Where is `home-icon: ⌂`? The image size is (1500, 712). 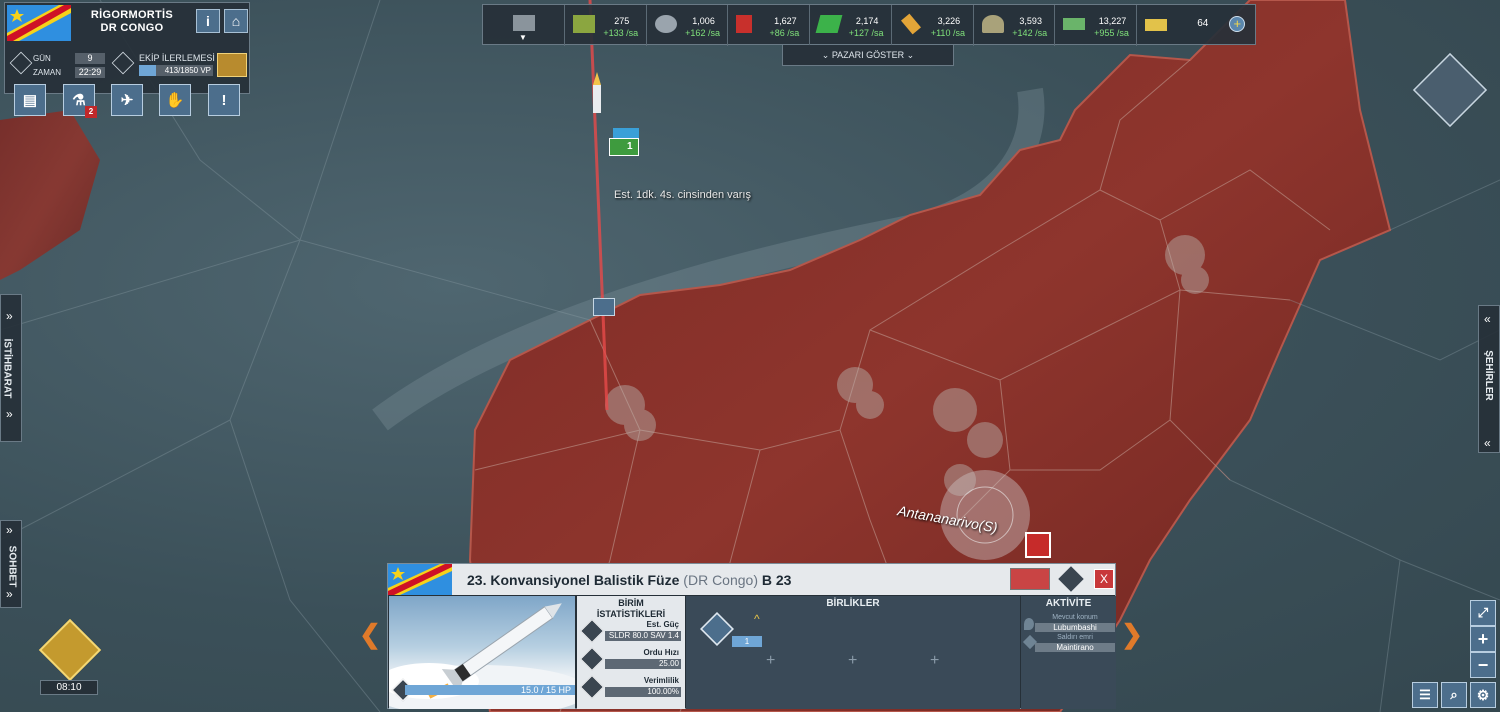 home-icon: ⌂ is located at coordinates (236, 21).